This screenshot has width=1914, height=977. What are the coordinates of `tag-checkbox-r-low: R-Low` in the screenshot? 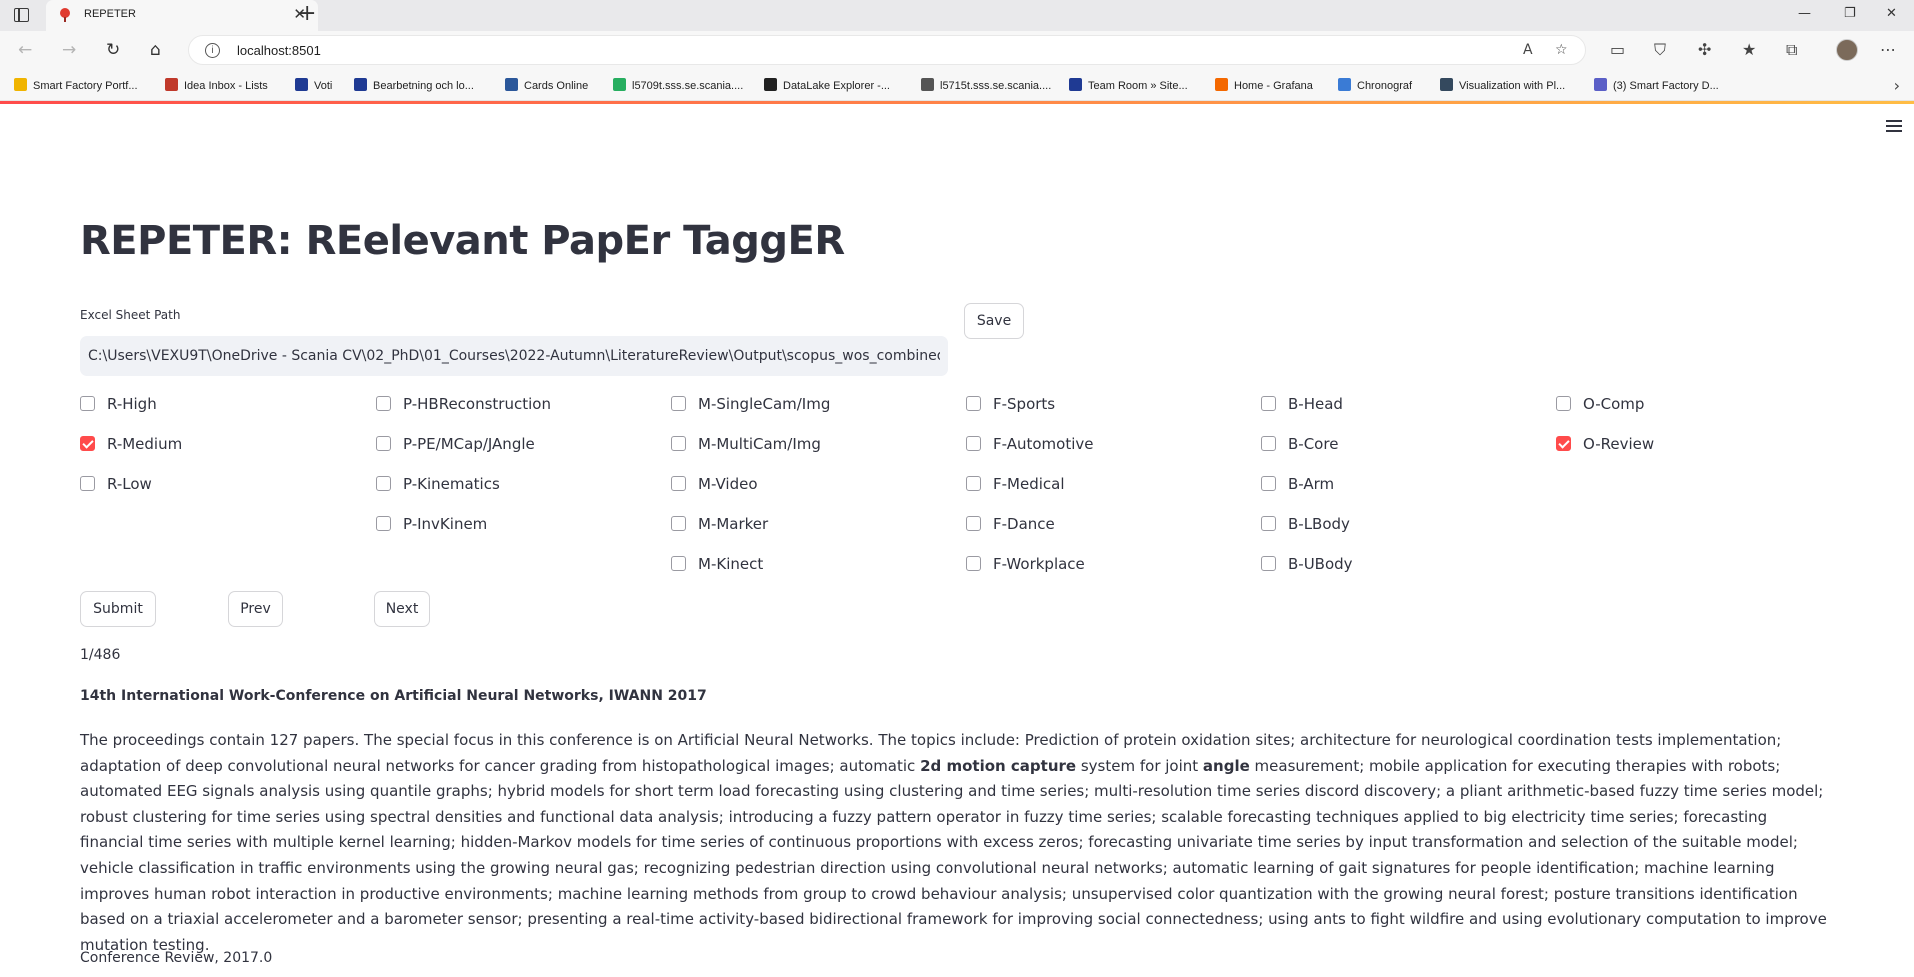 It's located at (116, 484).